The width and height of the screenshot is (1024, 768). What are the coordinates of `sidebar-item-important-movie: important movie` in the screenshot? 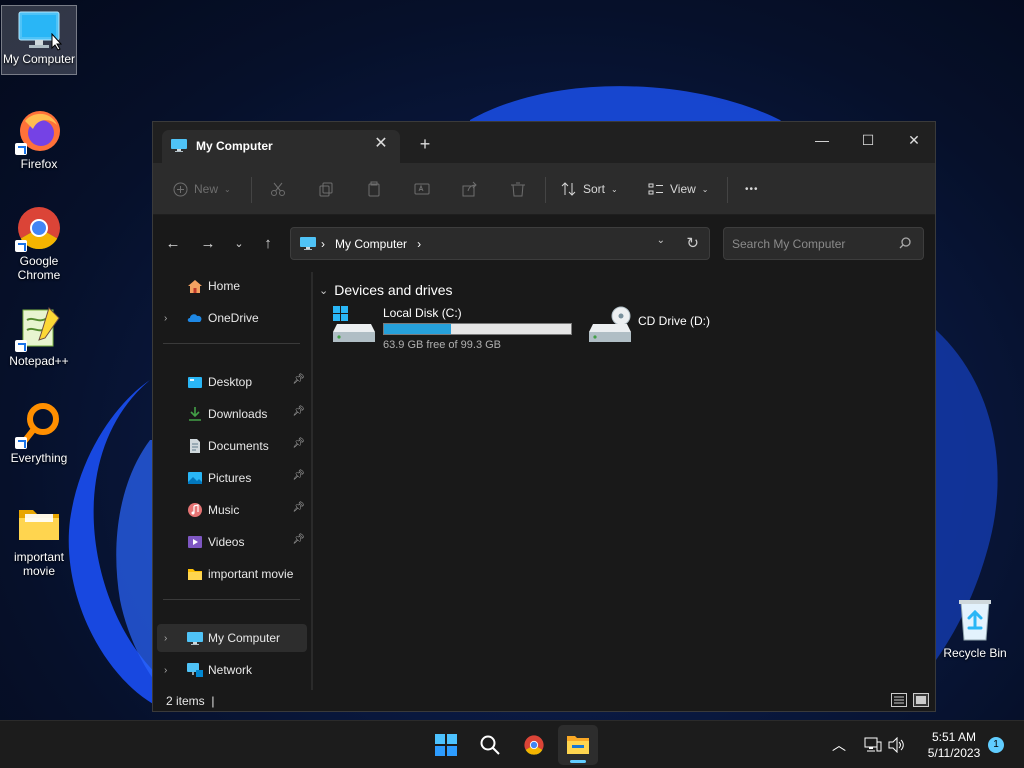 It's located at (232, 574).